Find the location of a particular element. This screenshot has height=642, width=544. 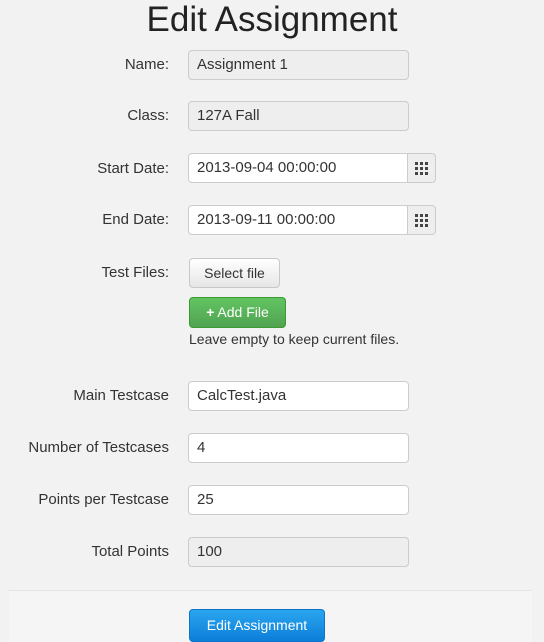

total-points-field: 100 is located at coordinates (298, 552).